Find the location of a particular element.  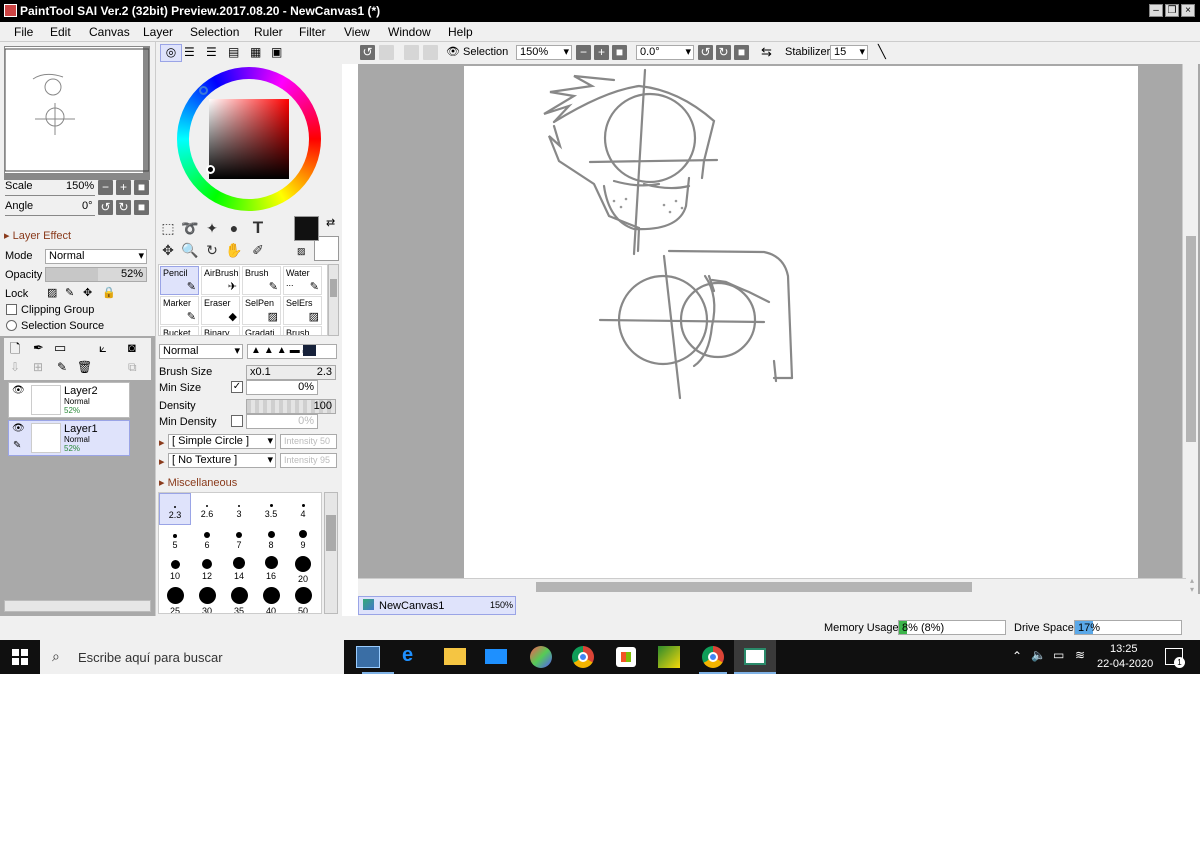

transfer-down-icon: ⇩ is located at coordinates (15, 367).